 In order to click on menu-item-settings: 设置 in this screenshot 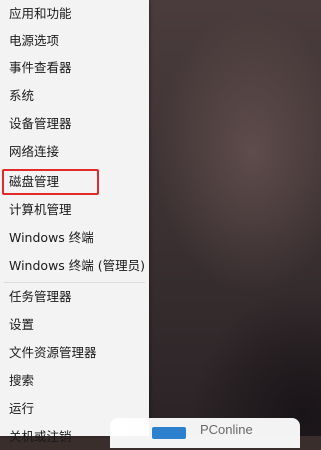, I will do `click(74, 324)`.